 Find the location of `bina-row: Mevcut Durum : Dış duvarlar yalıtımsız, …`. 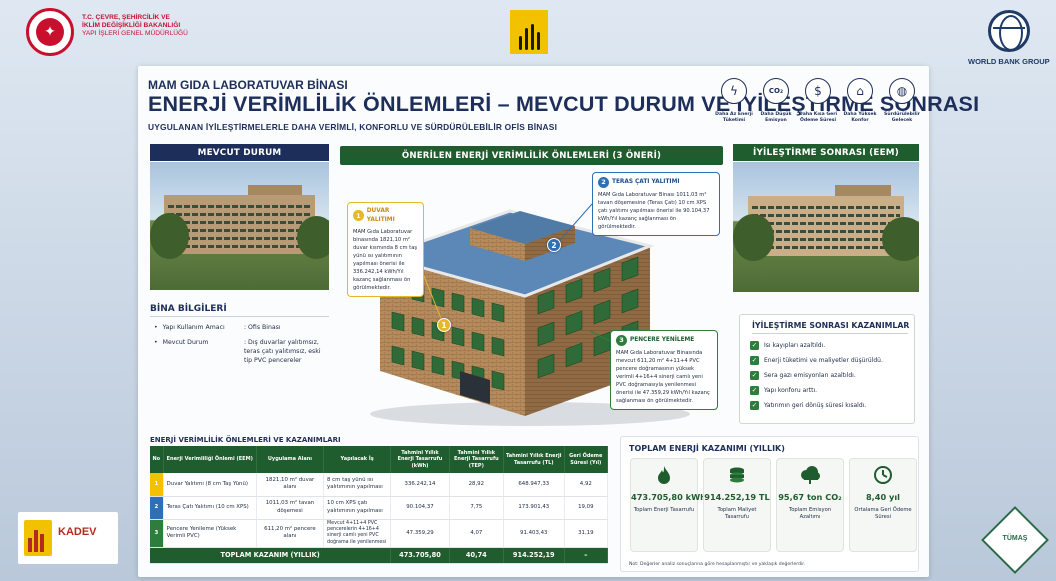

bina-row: Mevcut Durum : Dış duvarlar yalıtımsız, … is located at coordinates (239, 352).